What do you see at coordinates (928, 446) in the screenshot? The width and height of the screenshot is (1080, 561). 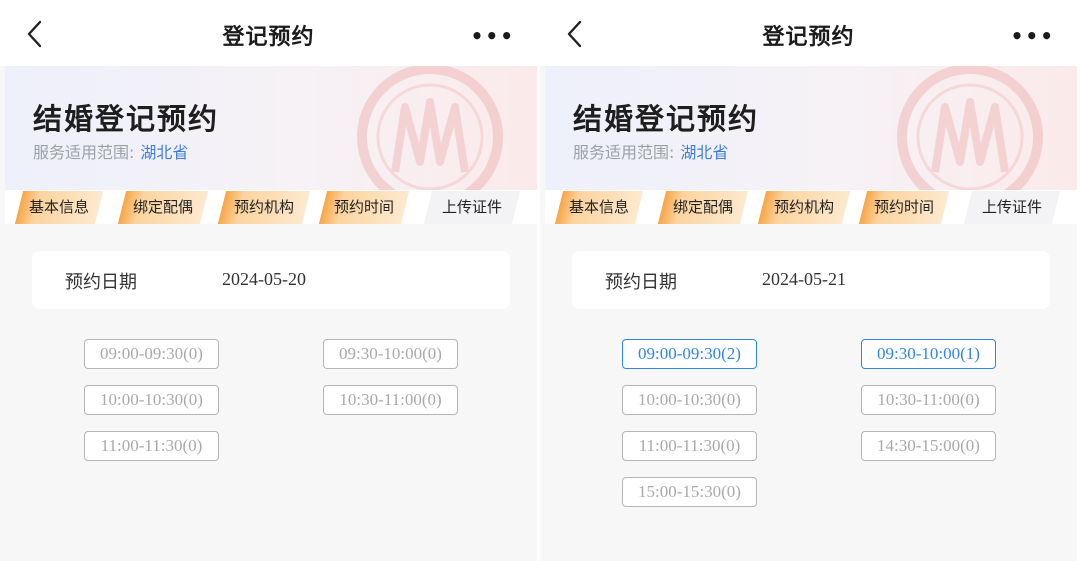 I see `time-slot: 14:30-15:00(0)` at bounding box center [928, 446].